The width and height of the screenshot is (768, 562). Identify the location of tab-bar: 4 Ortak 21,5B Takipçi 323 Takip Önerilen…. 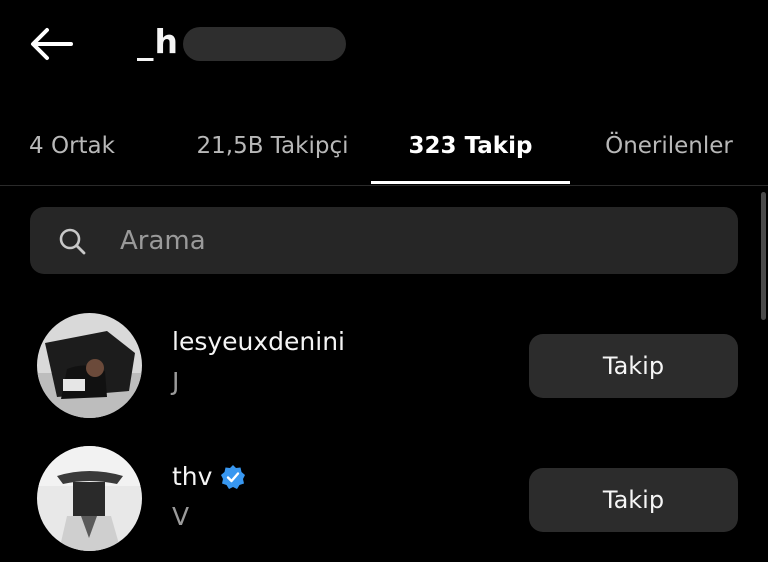
(384, 147).